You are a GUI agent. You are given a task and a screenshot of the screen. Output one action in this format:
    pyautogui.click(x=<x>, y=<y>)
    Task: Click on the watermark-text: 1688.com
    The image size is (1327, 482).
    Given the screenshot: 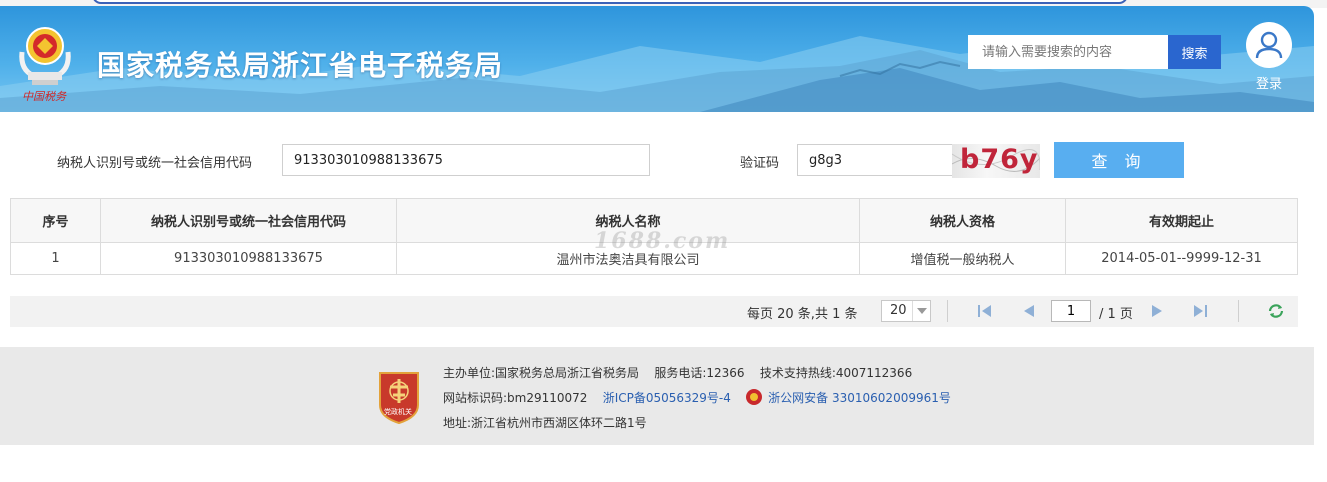 What is the action you would take?
    pyautogui.click(x=662, y=241)
    